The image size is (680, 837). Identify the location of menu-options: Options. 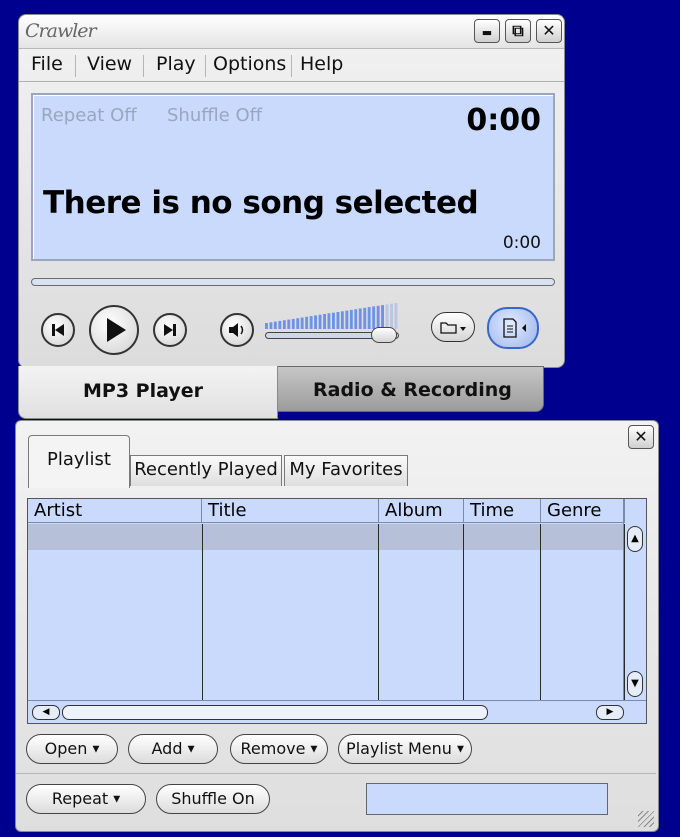
(249, 64).